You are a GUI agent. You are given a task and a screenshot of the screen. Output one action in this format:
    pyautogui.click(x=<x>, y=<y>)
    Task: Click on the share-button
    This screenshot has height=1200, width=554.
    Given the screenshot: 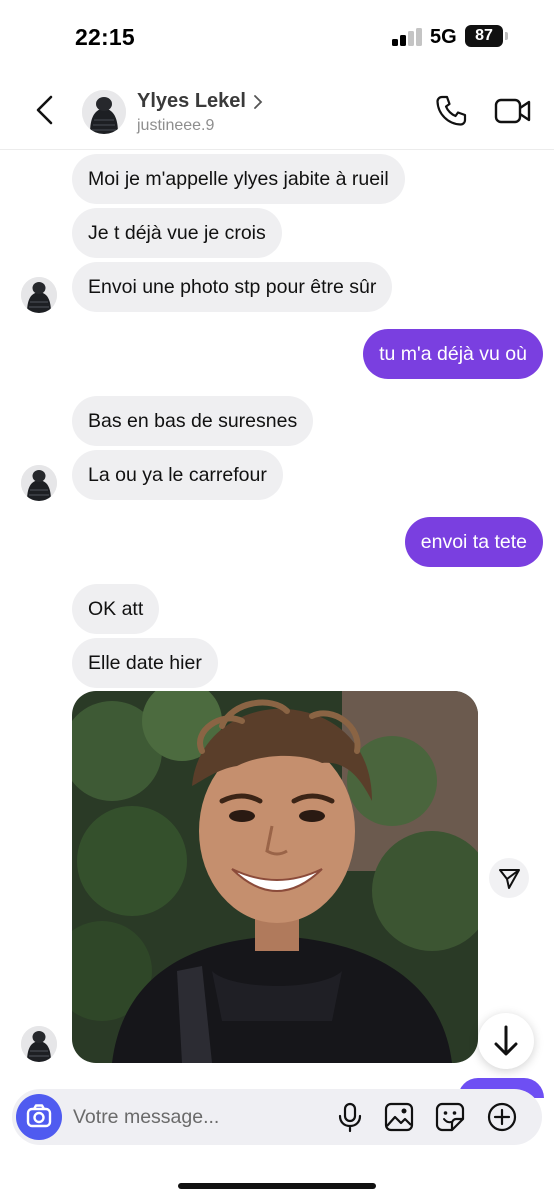 What is the action you would take?
    pyautogui.click(x=509, y=878)
    